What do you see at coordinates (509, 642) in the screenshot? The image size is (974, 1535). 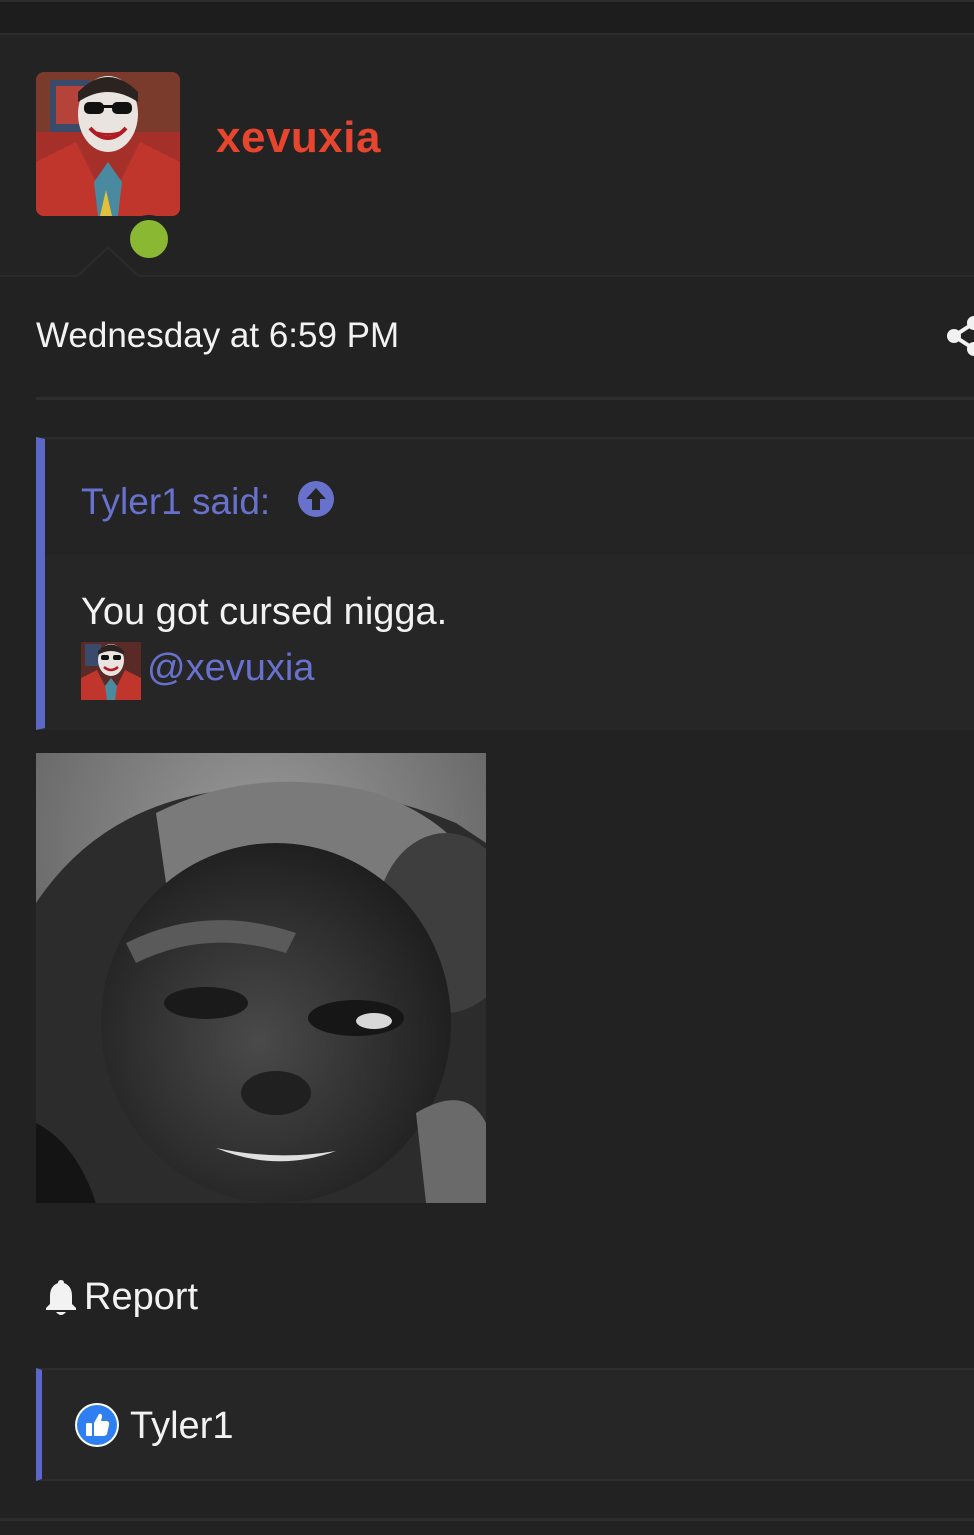 I see `quote-body: You got cursed nigga. @xevuxia` at bounding box center [509, 642].